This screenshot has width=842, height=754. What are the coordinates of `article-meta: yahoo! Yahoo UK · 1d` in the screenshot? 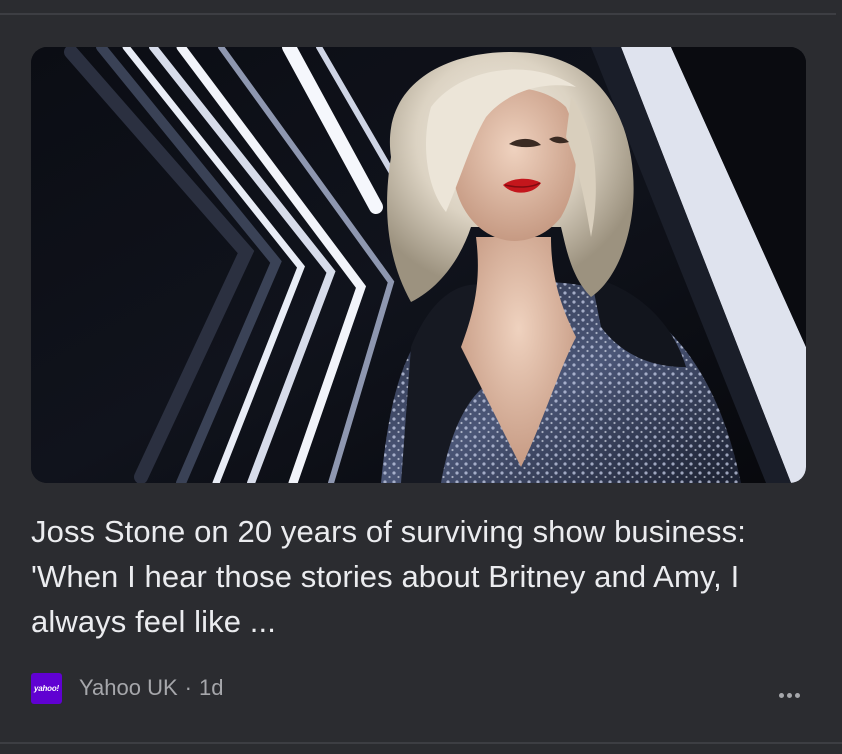 It's located at (127, 688).